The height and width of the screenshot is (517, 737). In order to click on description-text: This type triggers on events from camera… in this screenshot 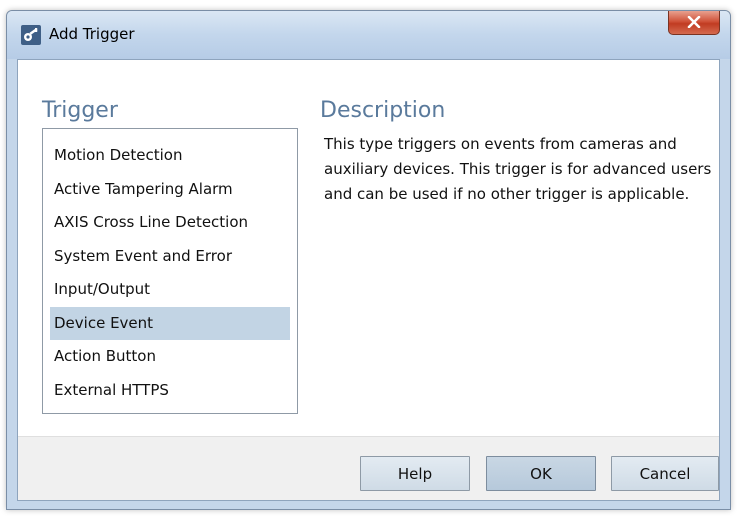, I will do `click(518, 169)`.